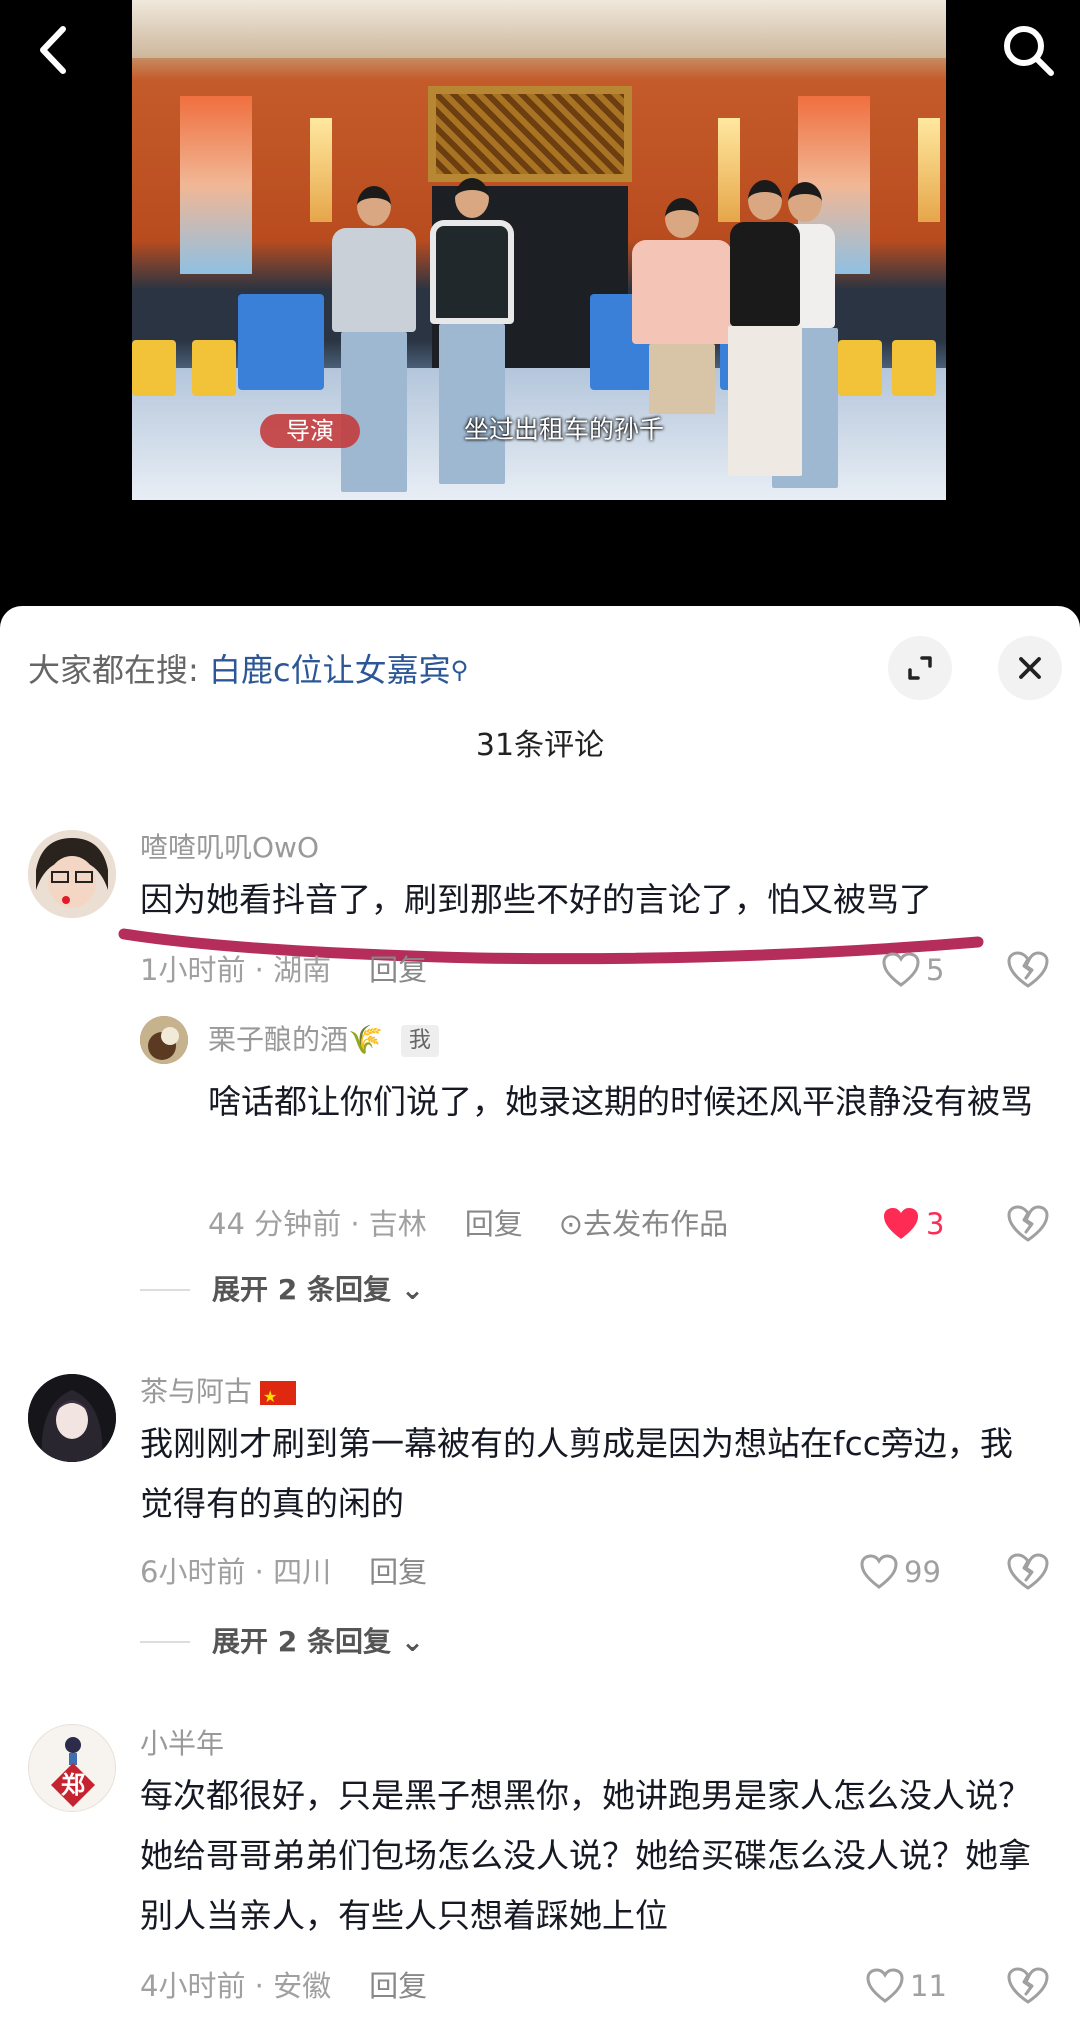  I want to click on back-button, so click(52, 50).